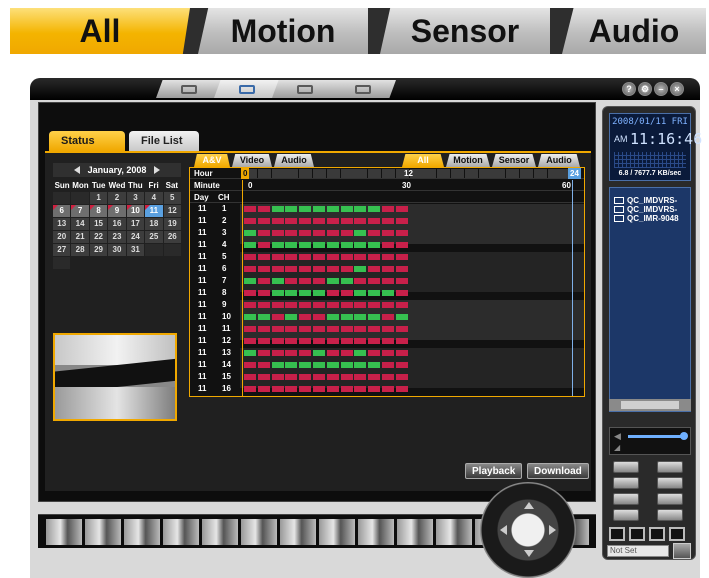 This screenshot has height=578, width=709. Describe the element at coordinates (387, 341) in the screenshot. I see `timeline-row: 11 12` at that location.